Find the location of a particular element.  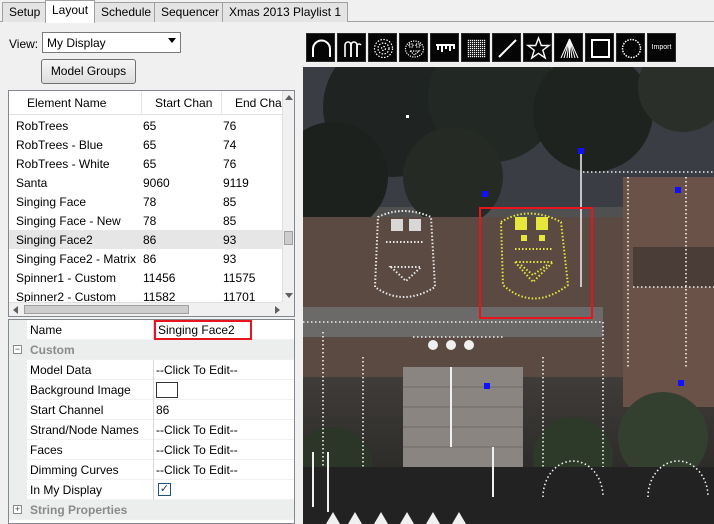

table-row: RobTrees - White 65 76 is located at coordinates (146, 163).